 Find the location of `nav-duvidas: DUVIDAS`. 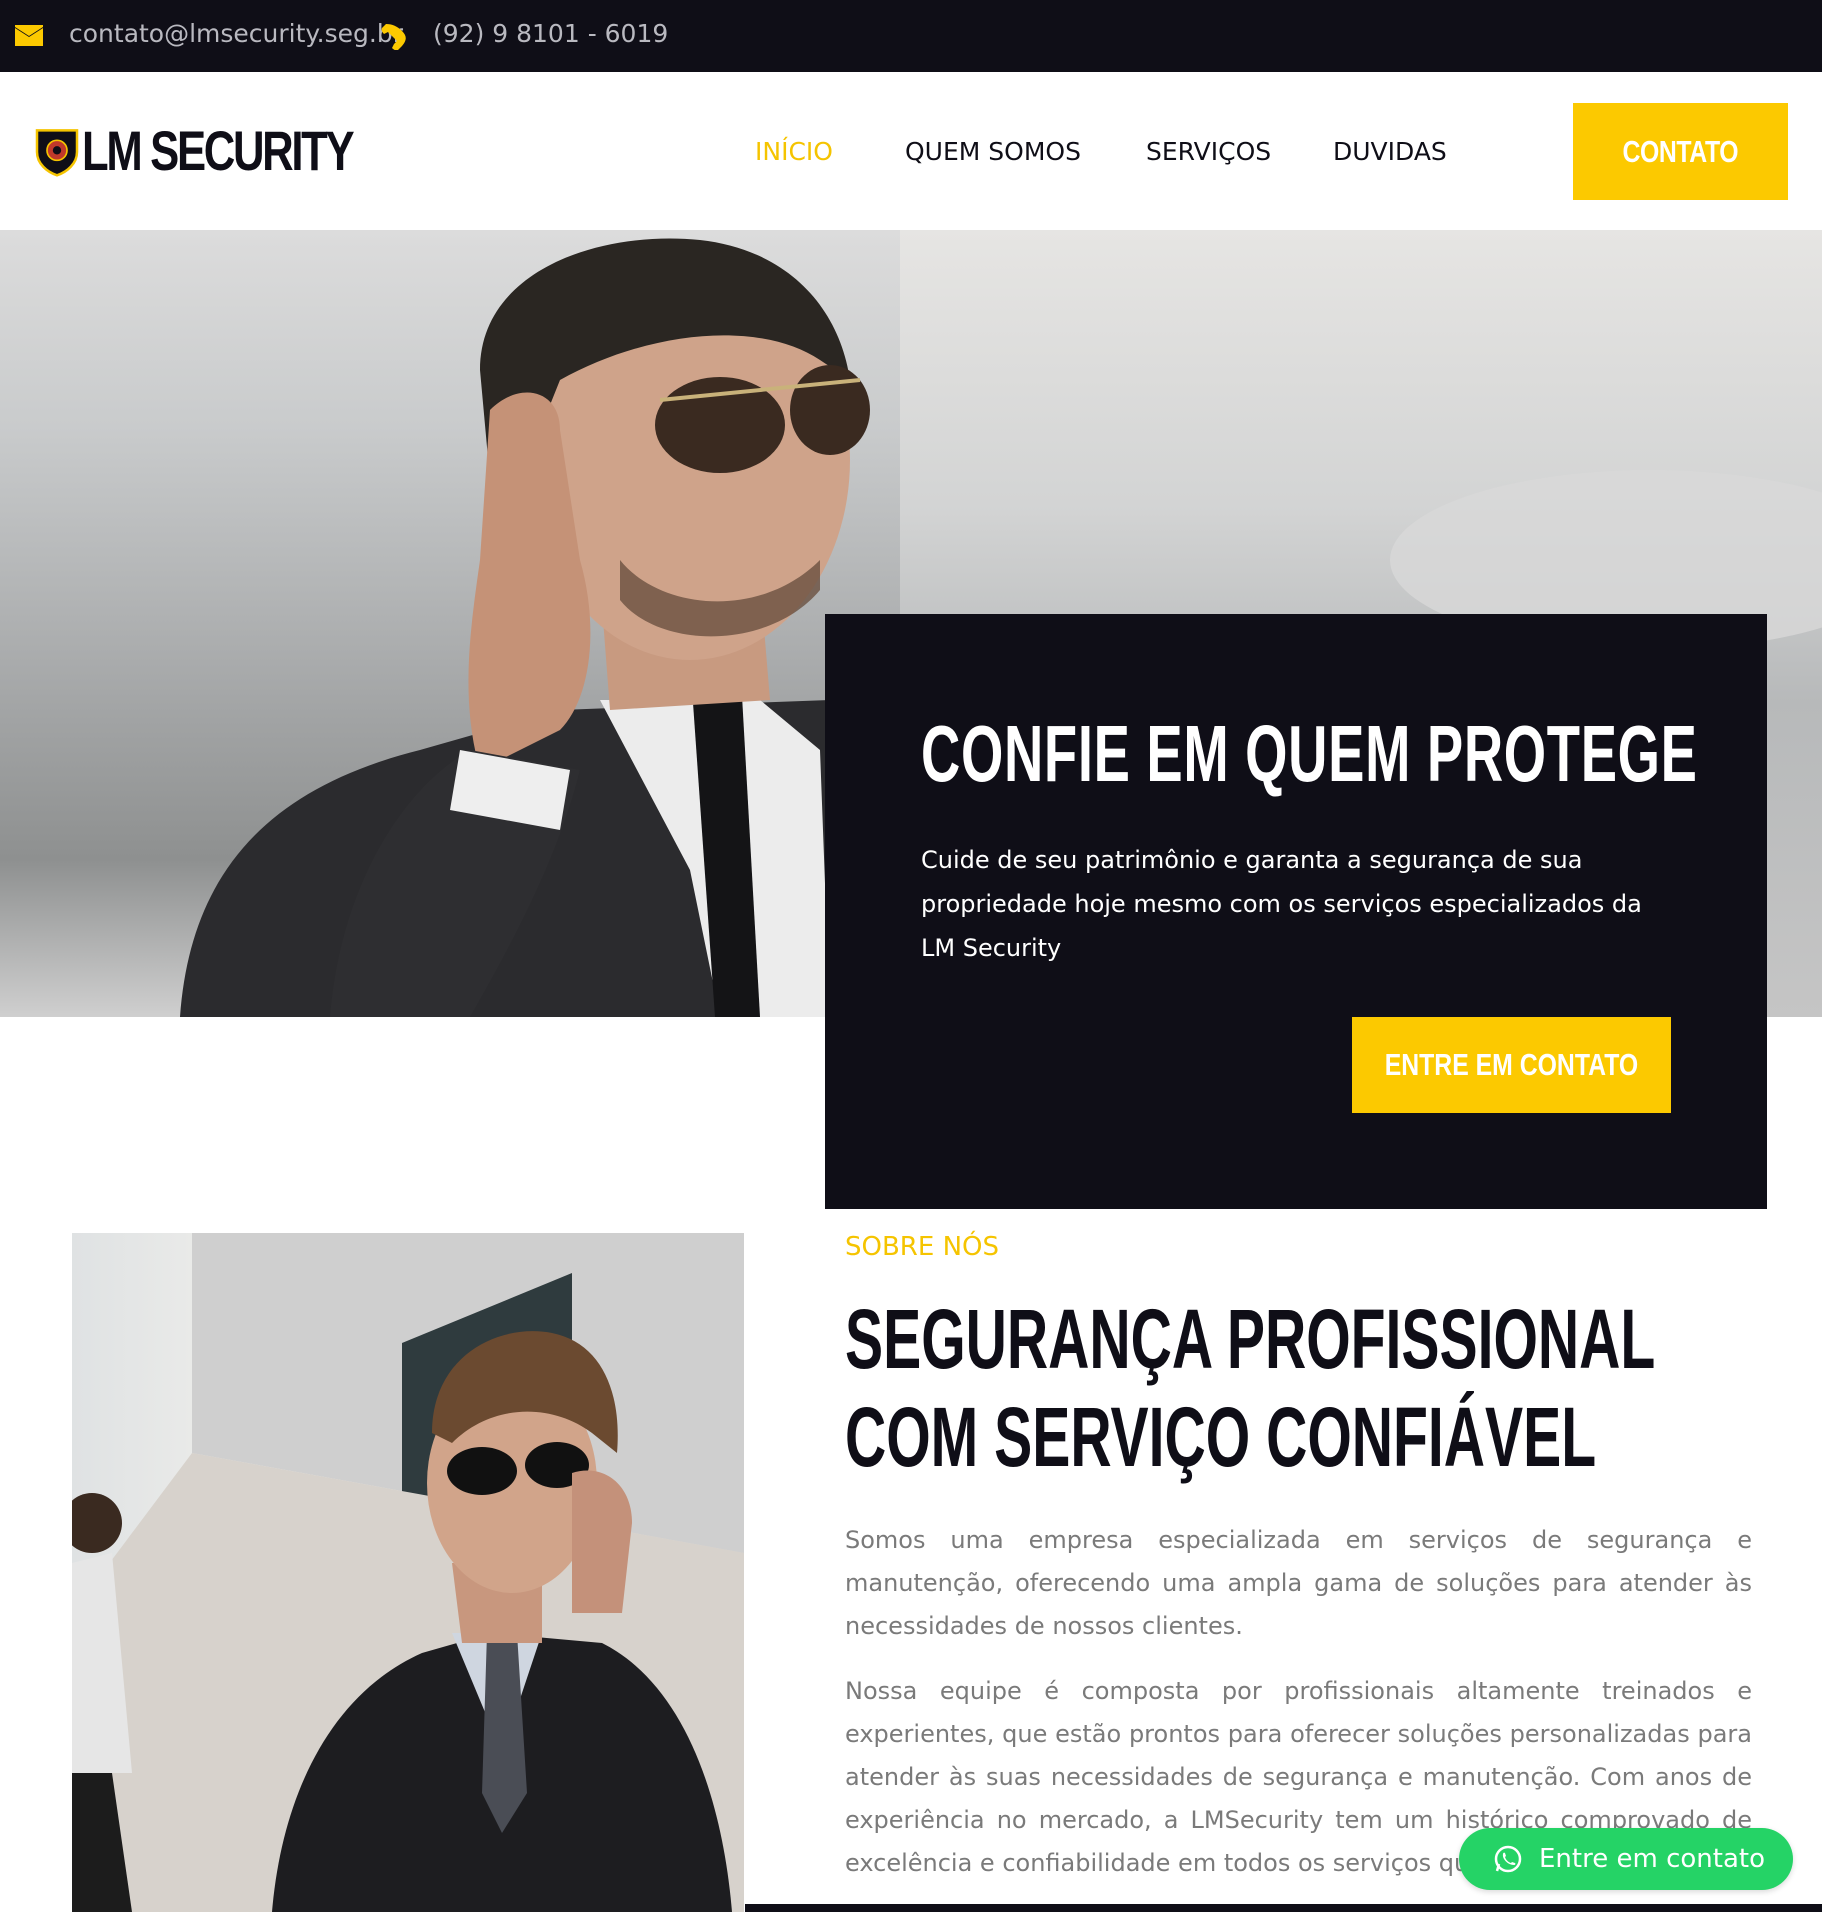

nav-duvidas: DUVIDAS is located at coordinates (1390, 151).